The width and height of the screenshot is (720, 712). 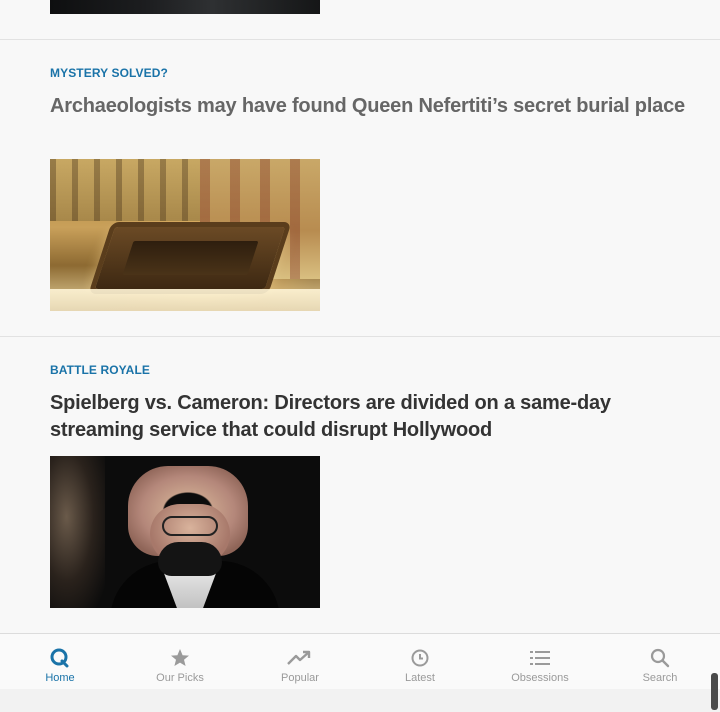 What do you see at coordinates (370, 73) in the screenshot?
I see `article-kicker: MYSTERY SOLVED?` at bounding box center [370, 73].